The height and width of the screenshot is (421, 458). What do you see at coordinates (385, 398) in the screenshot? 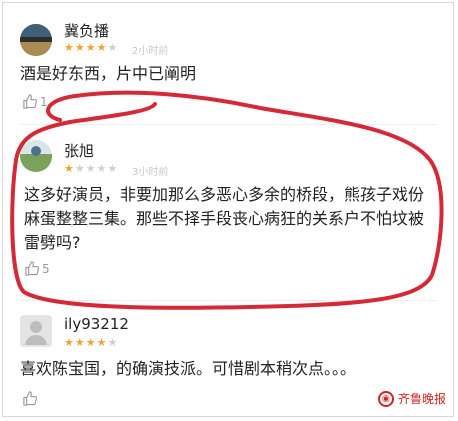
I see `wechat-icon: ◉` at bounding box center [385, 398].